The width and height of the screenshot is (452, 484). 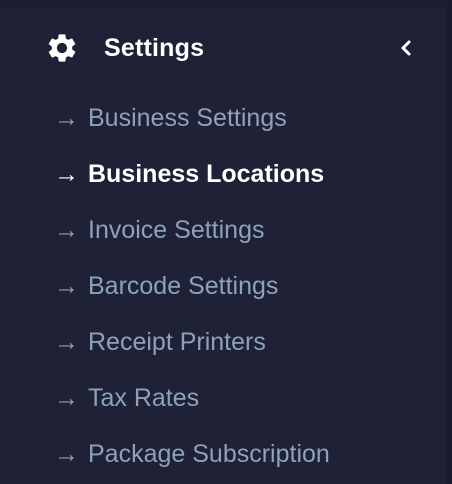 I want to click on submenu-item-business-locations: → Business Locations, so click(x=226, y=174).